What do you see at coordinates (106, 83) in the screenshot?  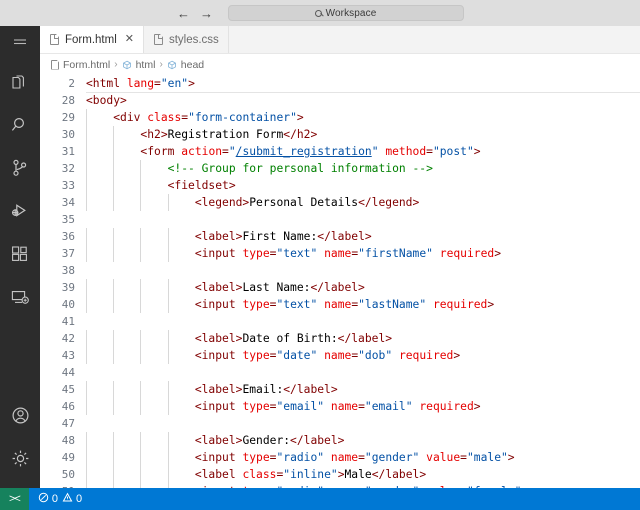 I see `code-token: <html` at bounding box center [106, 83].